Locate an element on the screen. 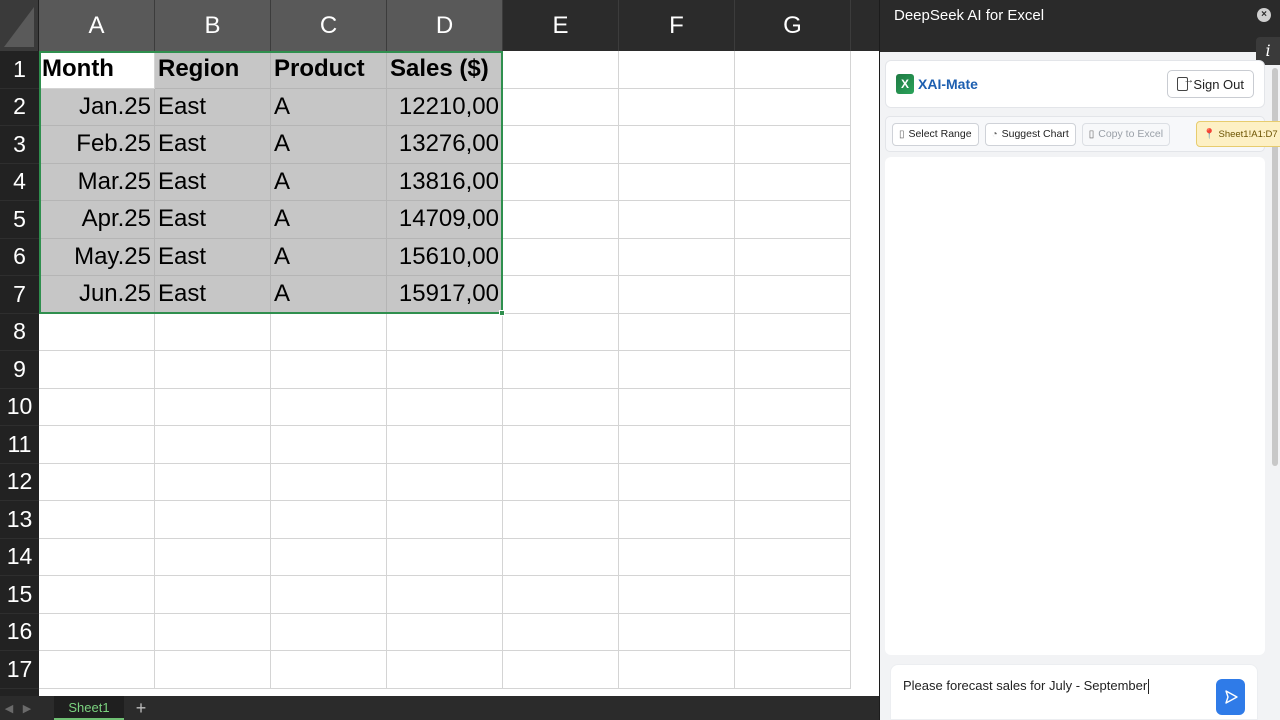 Image resolution: width=1280 pixels, height=720 pixels. cell-f8 is located at coordinates (677, 332).